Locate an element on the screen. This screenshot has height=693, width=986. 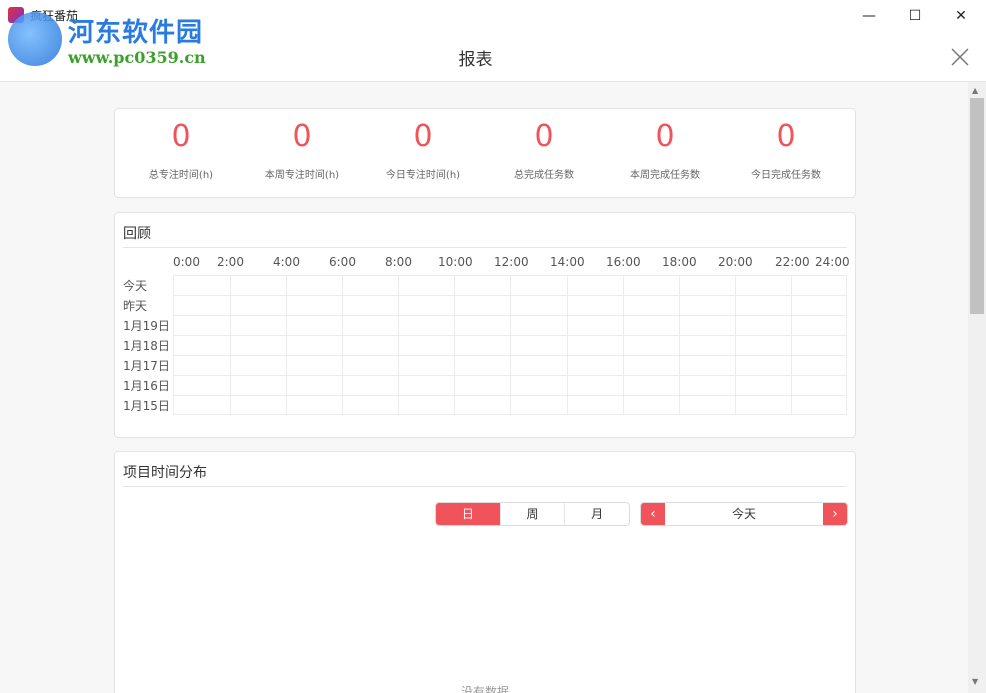
window-close-button: ✕ is located at coordinates (961, 15).